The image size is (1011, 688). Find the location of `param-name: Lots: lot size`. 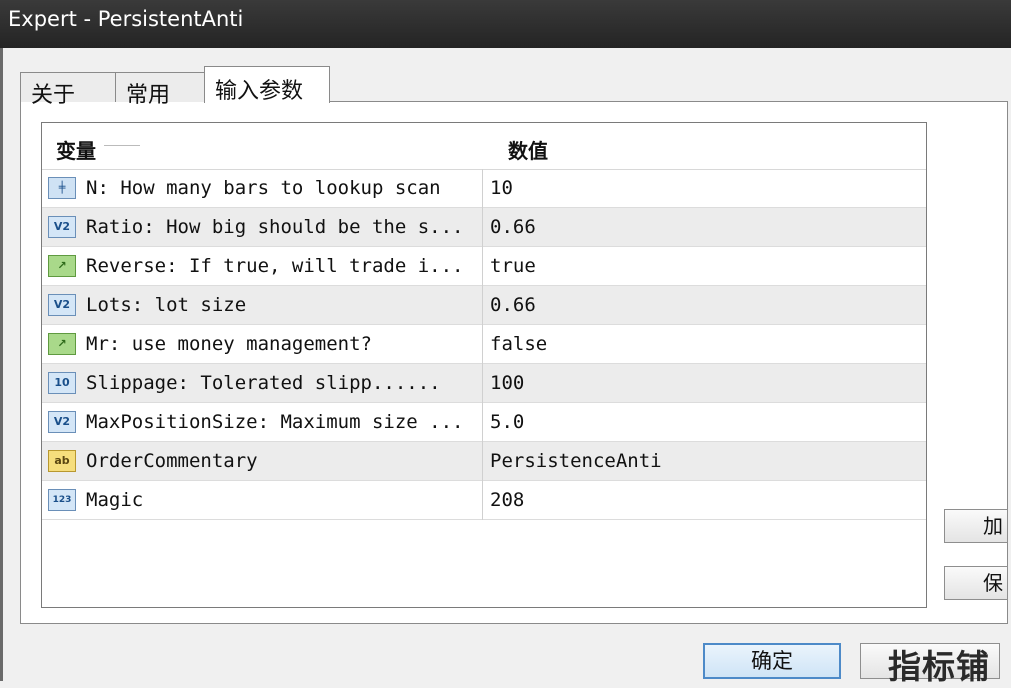

param-name: Lots: lot size is located at coordinates (166, 305).